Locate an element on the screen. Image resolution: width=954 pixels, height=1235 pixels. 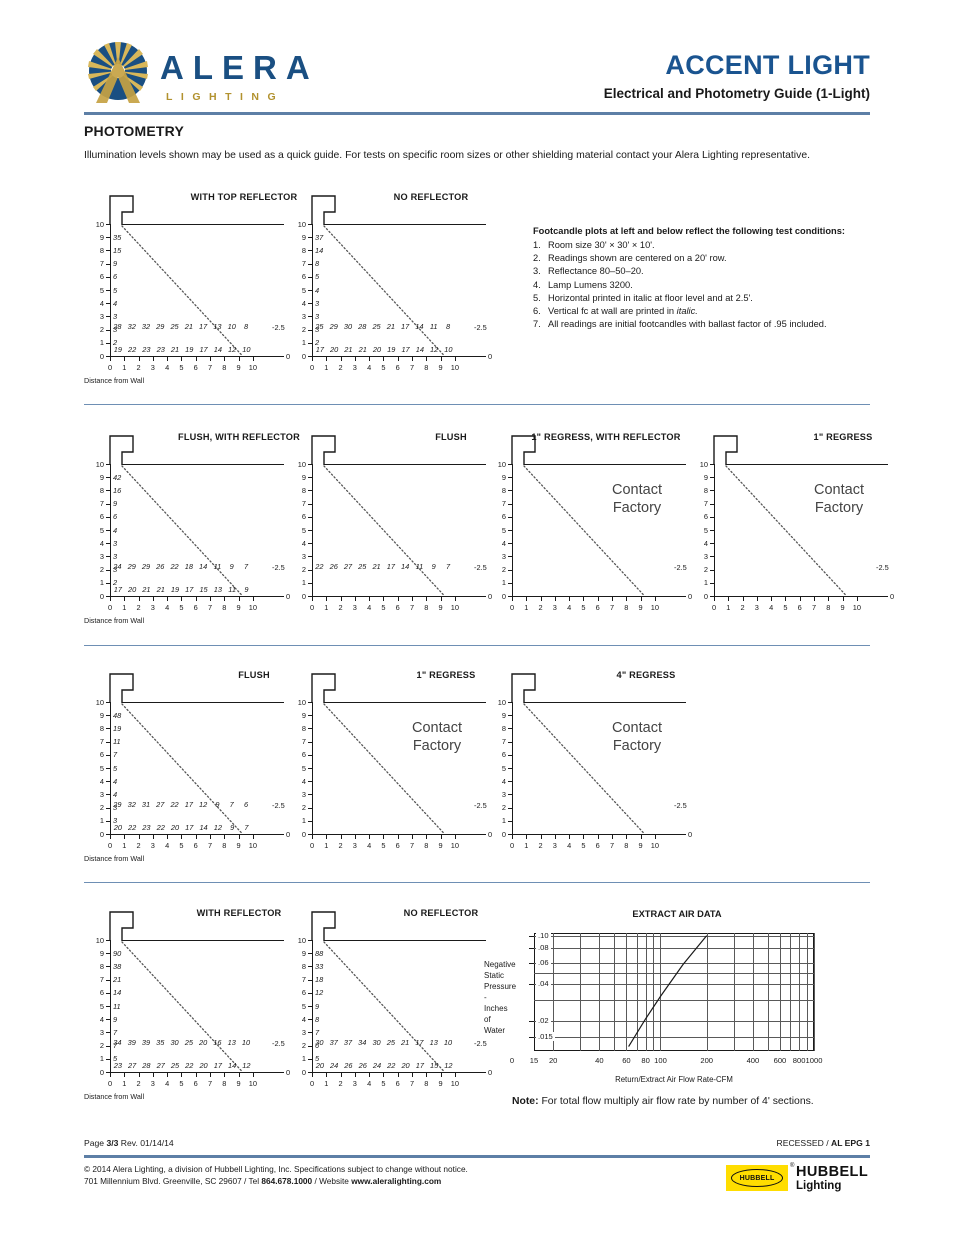
contact-factory-label: Contact Factory is located at coordinates (637, 737).